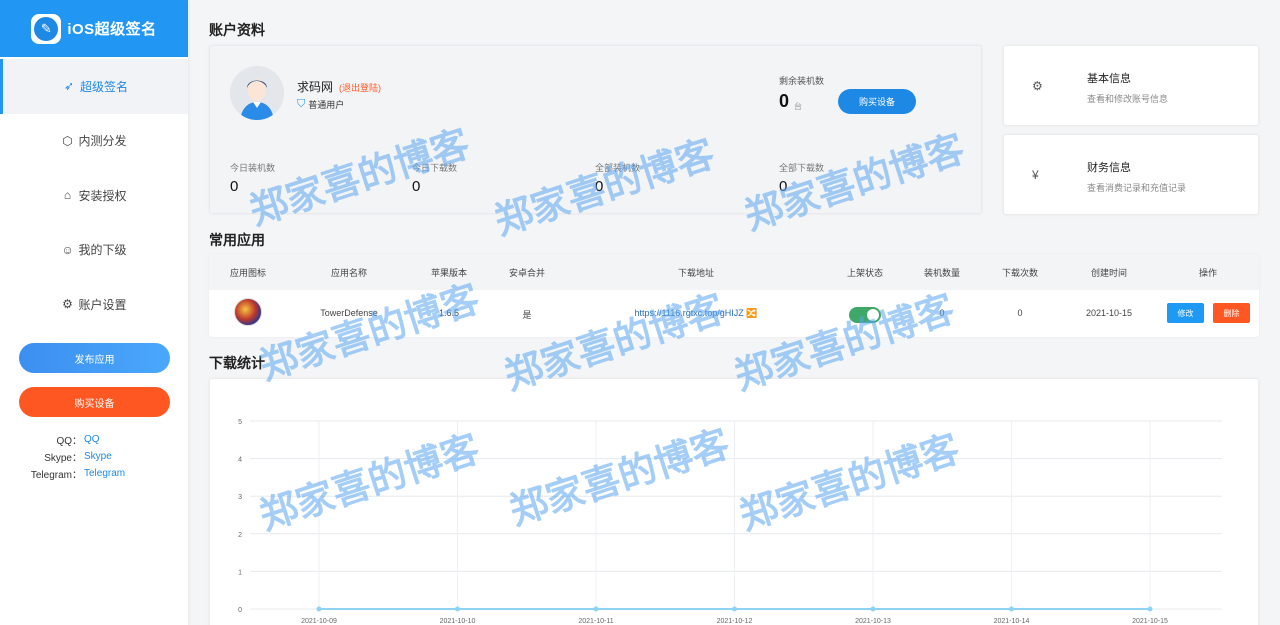 This screenshot has height=625, width=1280. I want to click on app-installs: 0, so click(942, 313).